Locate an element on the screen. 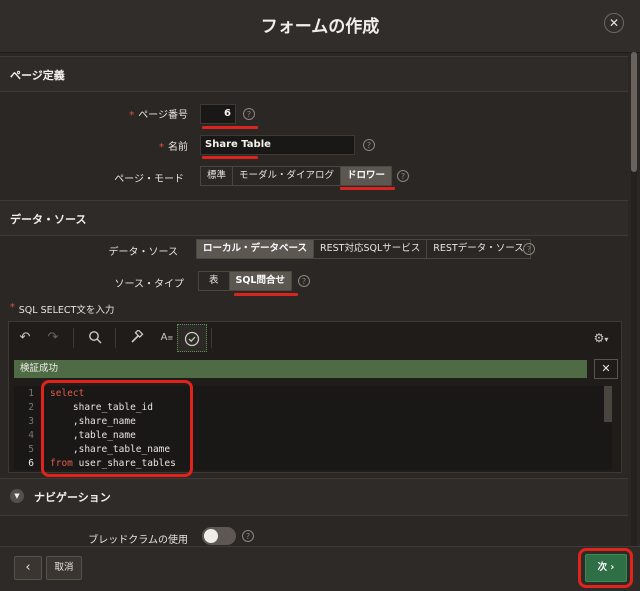 Image resolution: width=640 pixels, height=591 pixels. next-highlight-box is located at coordinates (605, 568).